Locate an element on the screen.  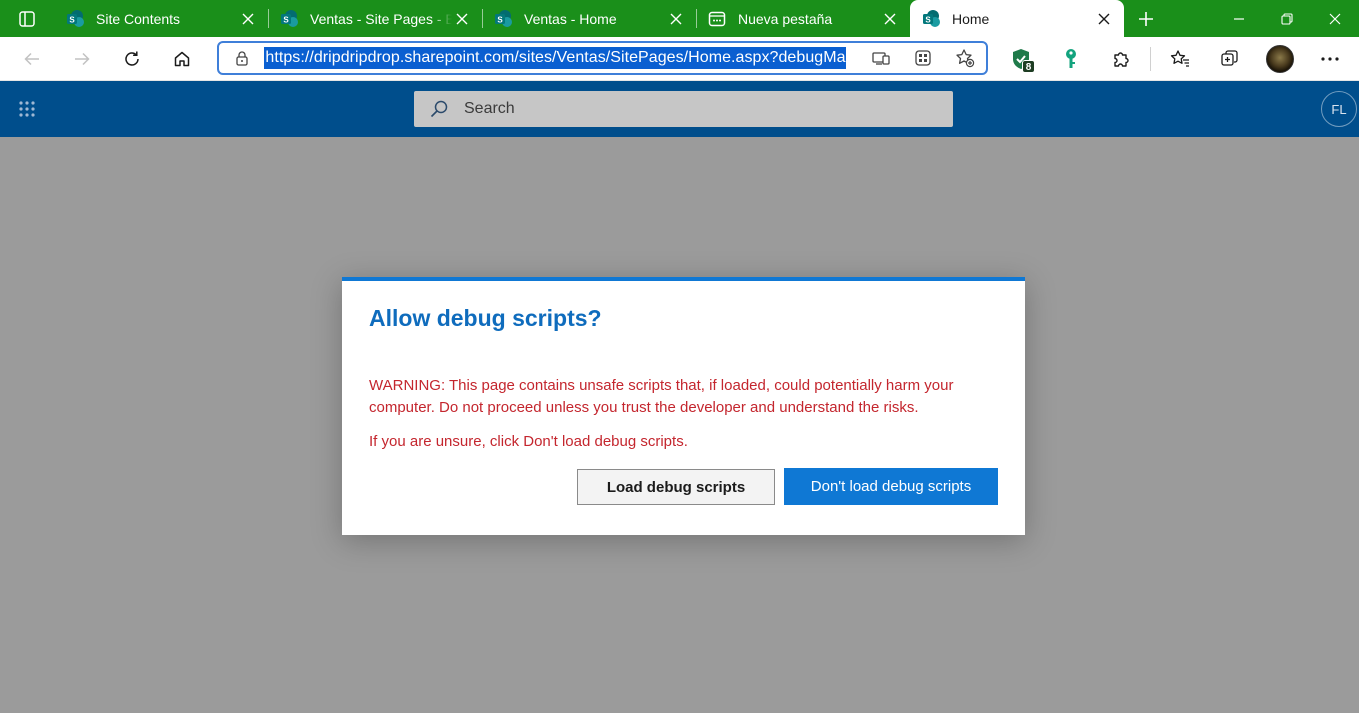
window-controls is located at coordinates (1287, 18).